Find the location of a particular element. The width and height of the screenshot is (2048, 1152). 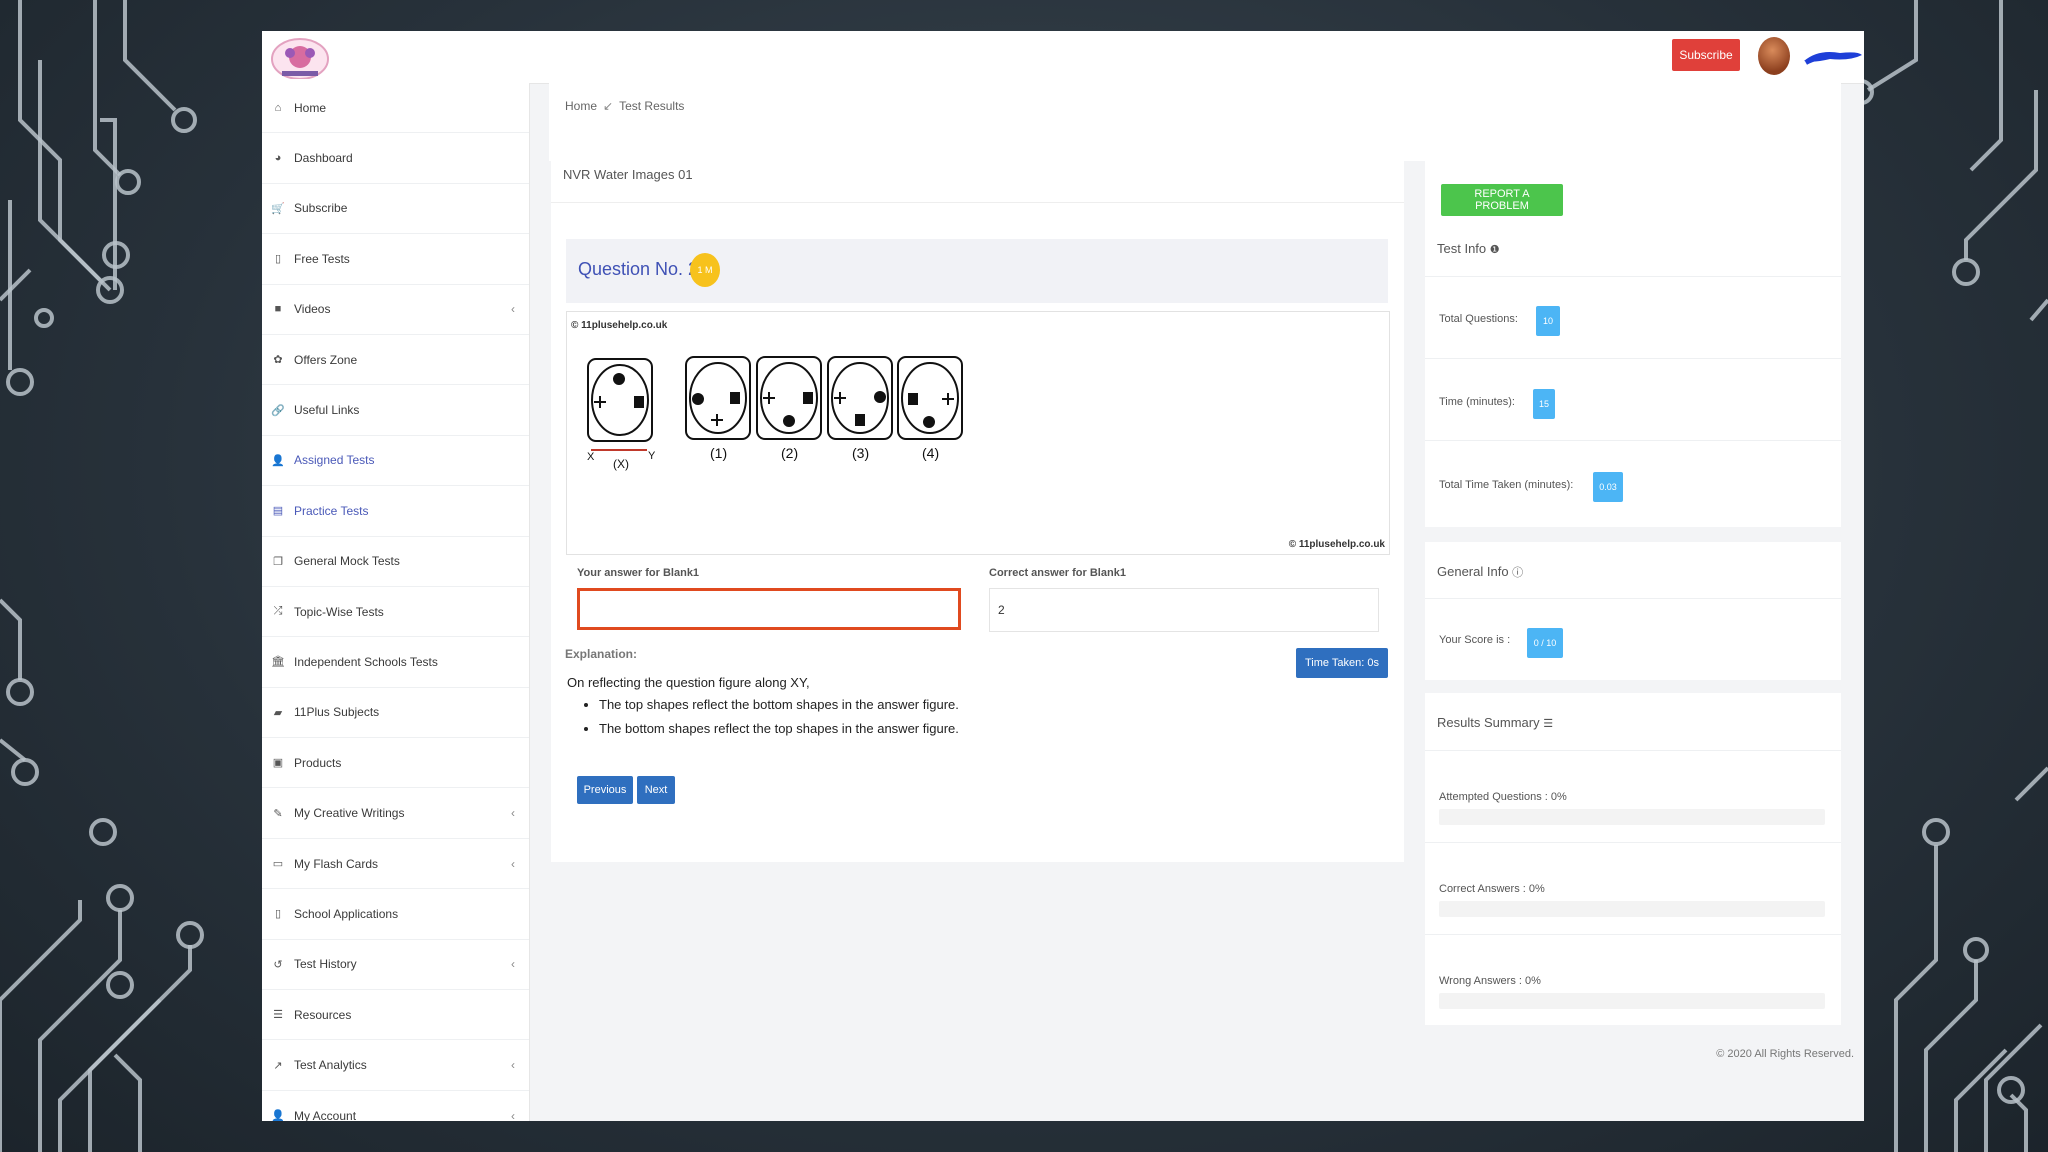

nvr-figure-image: X Y (X) (1) (2) (3) (4) is located at coordinates (775, 413).